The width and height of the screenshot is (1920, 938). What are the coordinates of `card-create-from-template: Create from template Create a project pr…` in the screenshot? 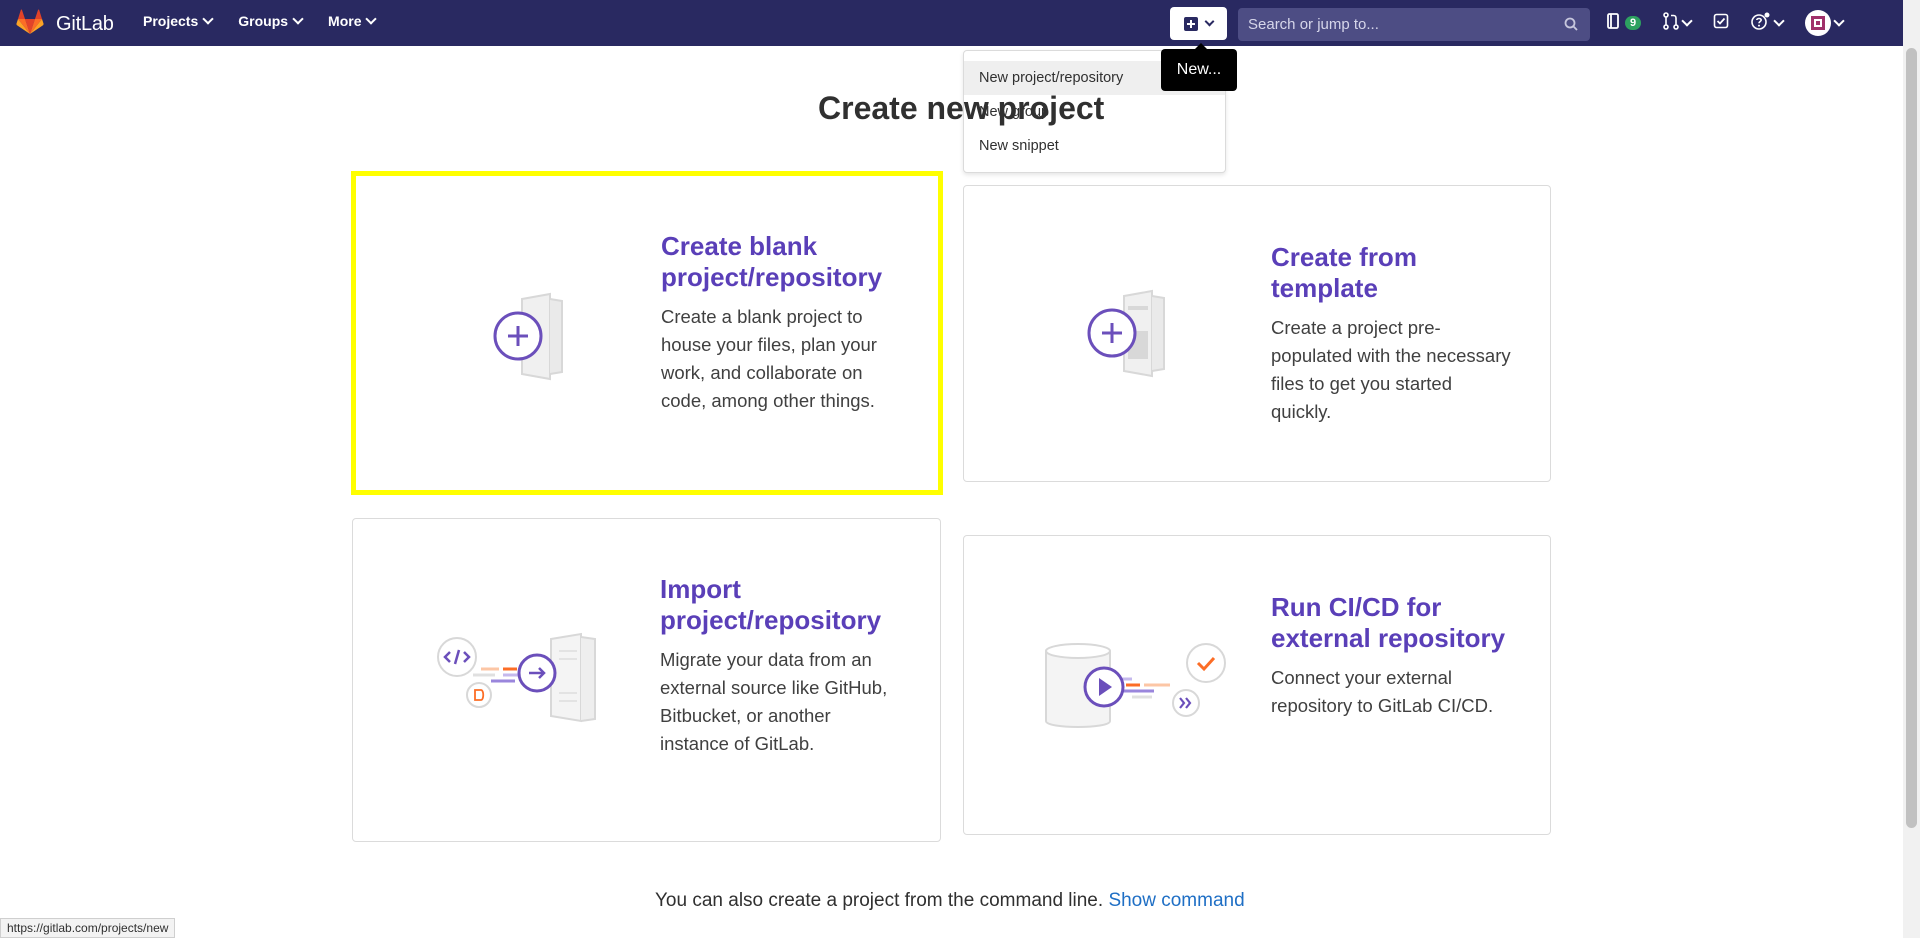 It's located at (1257, 333).